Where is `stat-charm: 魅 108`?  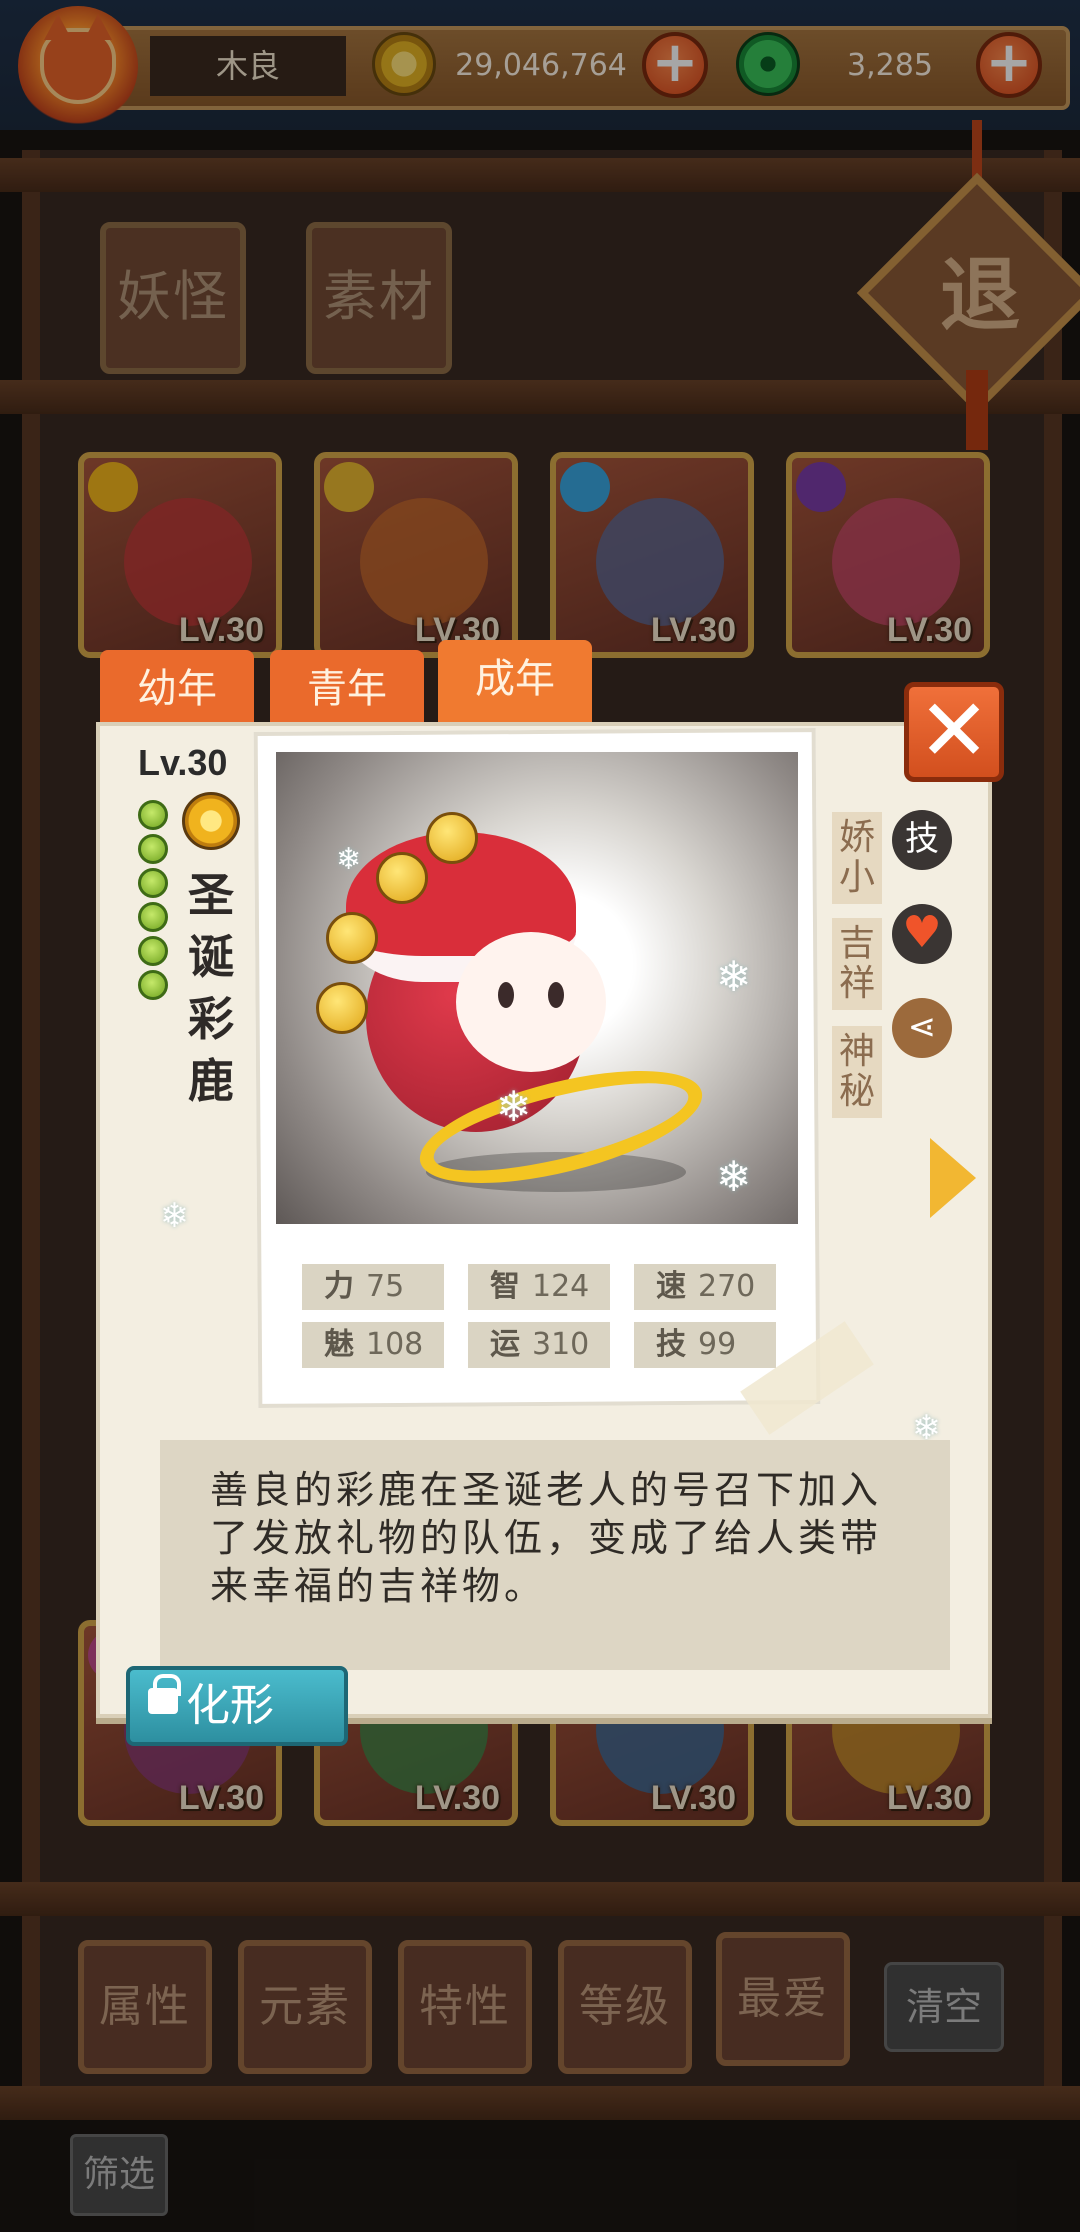
stat-charm: 魅 108 is located at coordinates (373, 1345).